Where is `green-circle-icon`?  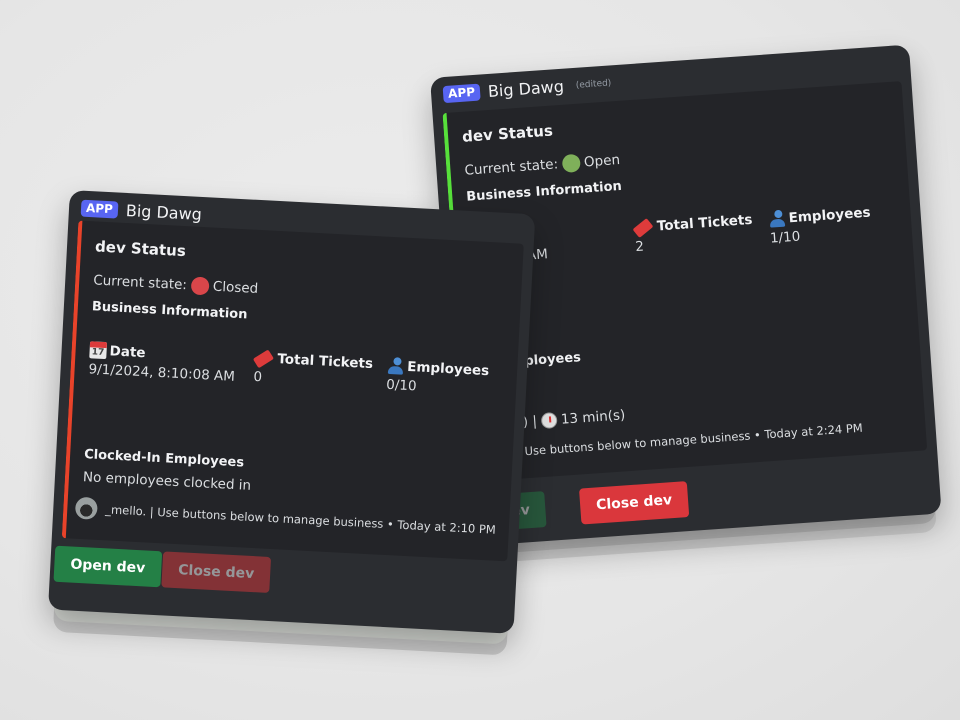 green-circle-icon is located at coordinates (571, 163).